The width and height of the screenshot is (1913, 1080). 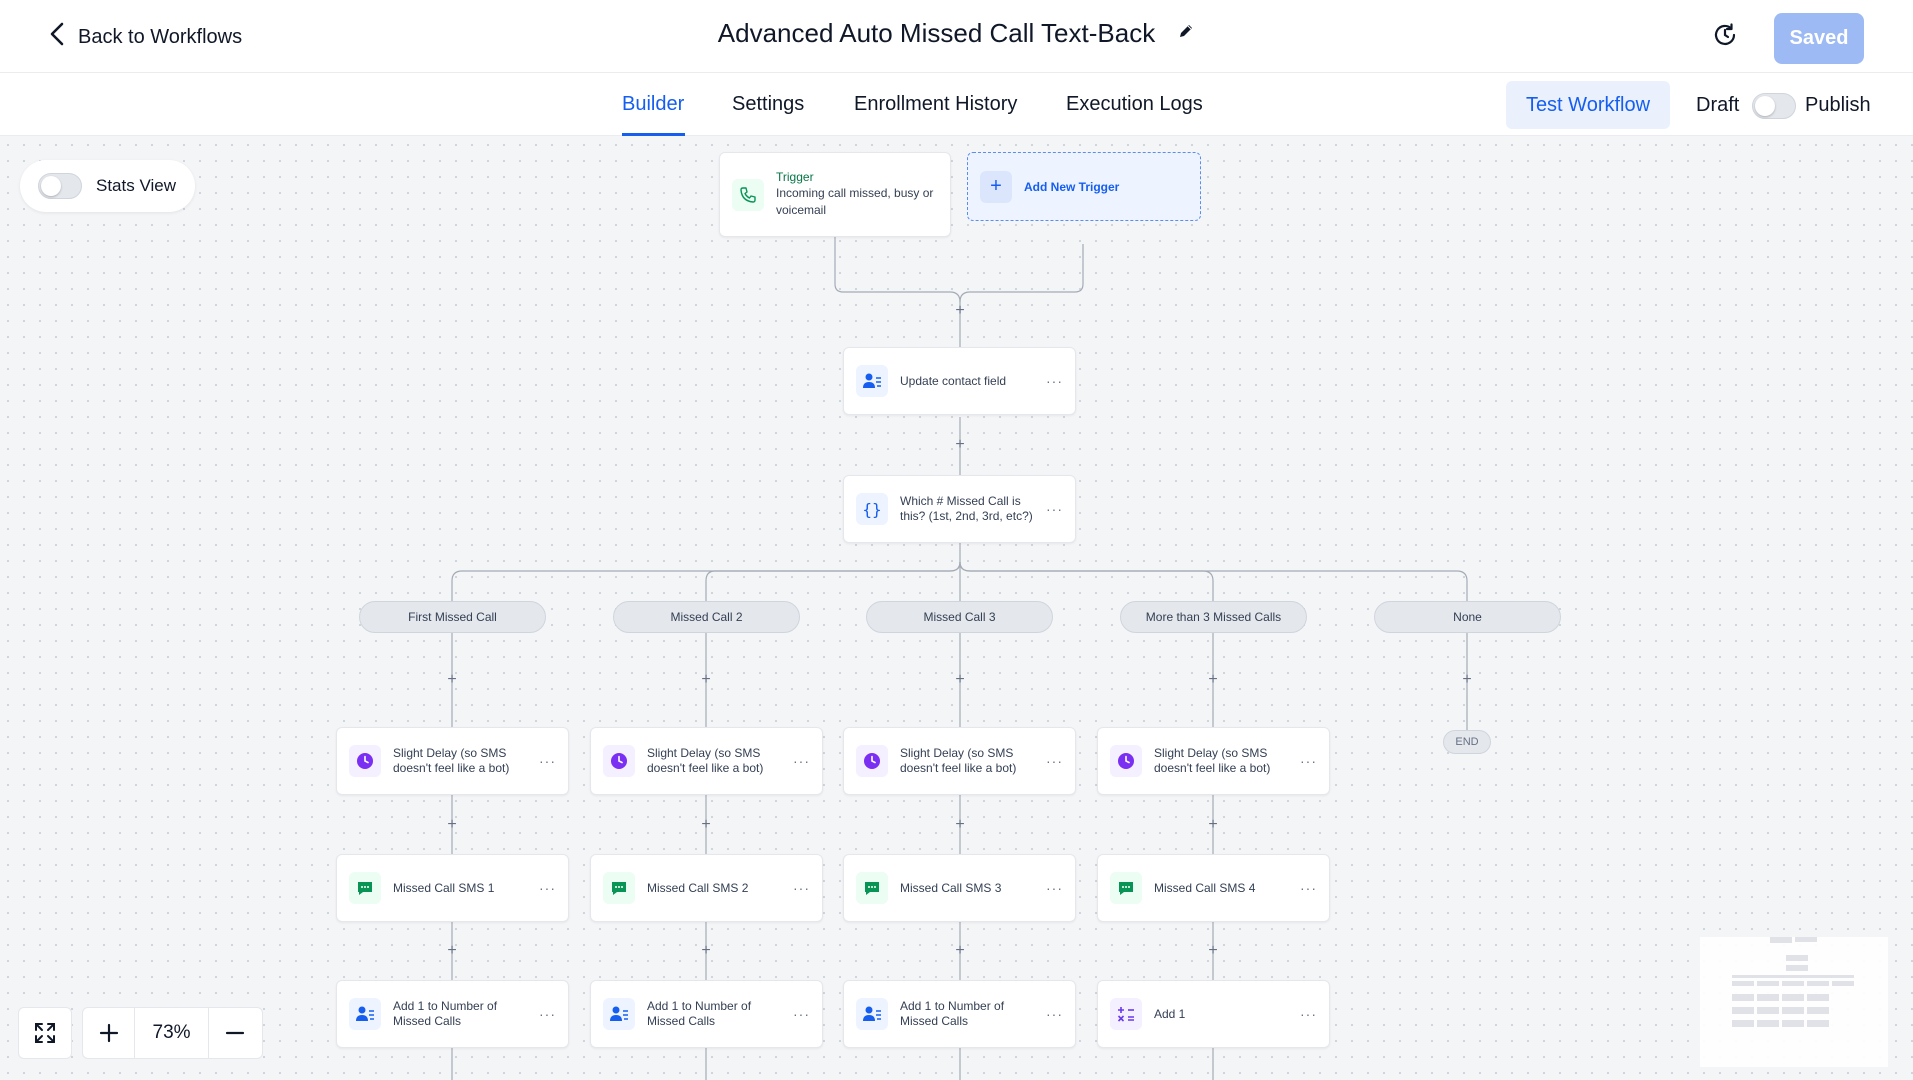 I want to click on active-tab-indicator, so click(x=653, y=134).